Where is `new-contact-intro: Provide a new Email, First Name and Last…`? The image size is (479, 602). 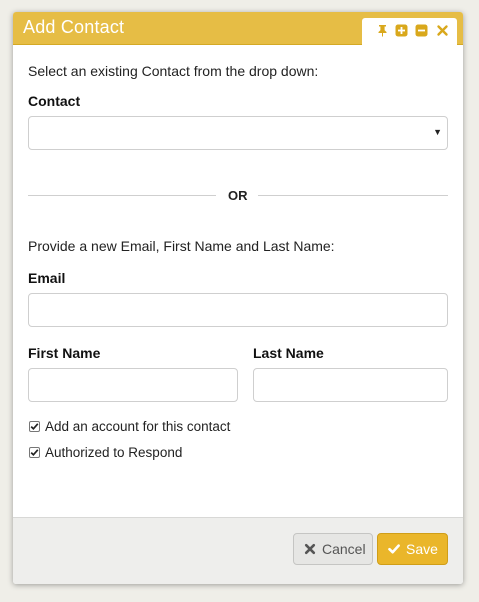
new-contact-intro: Provide a new Email, First Name and Last… is located at coordinates (181, 246).